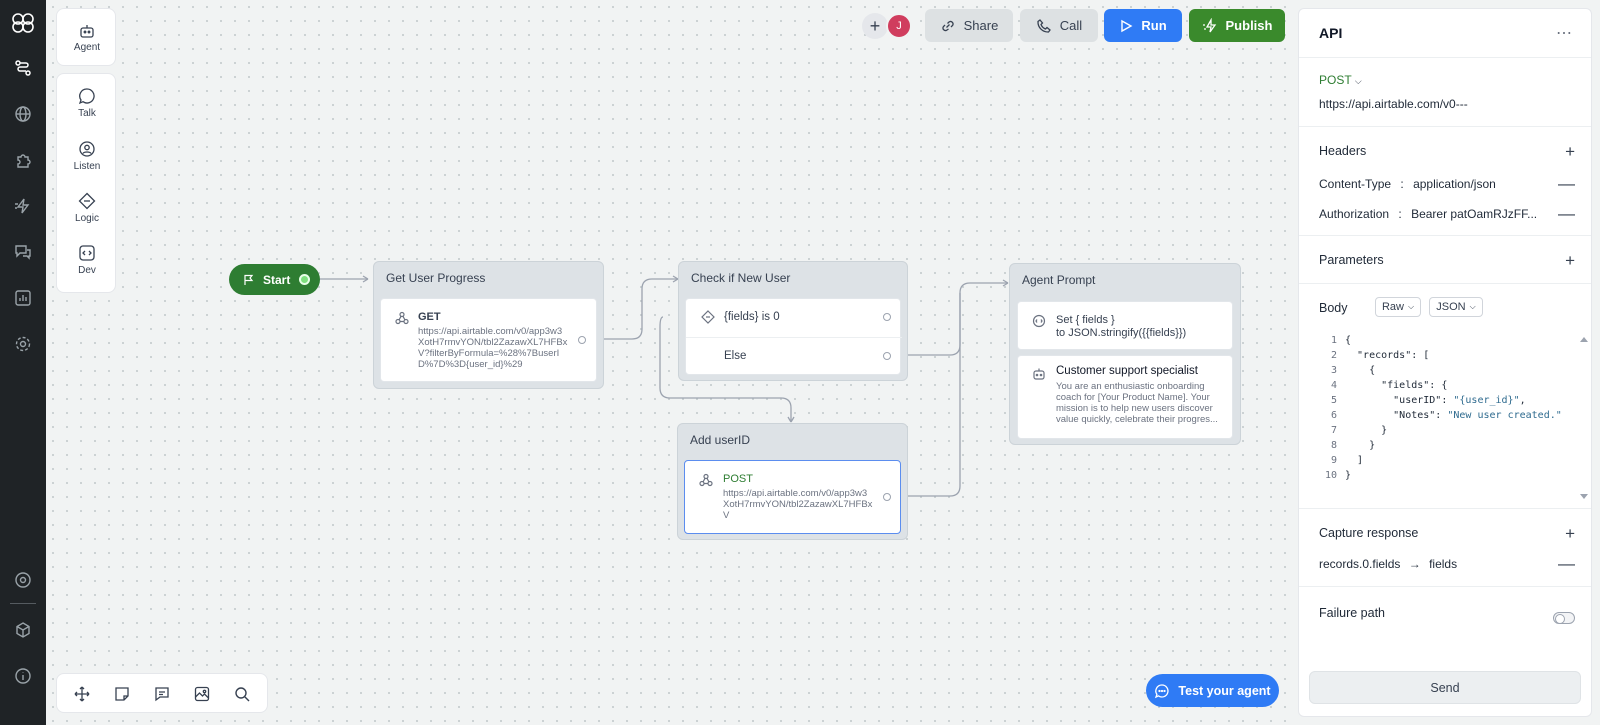  What do you see at coordinates (23, 23) in the screenshot?
I see `app-logo-icon` at bounding box center [23, 23].